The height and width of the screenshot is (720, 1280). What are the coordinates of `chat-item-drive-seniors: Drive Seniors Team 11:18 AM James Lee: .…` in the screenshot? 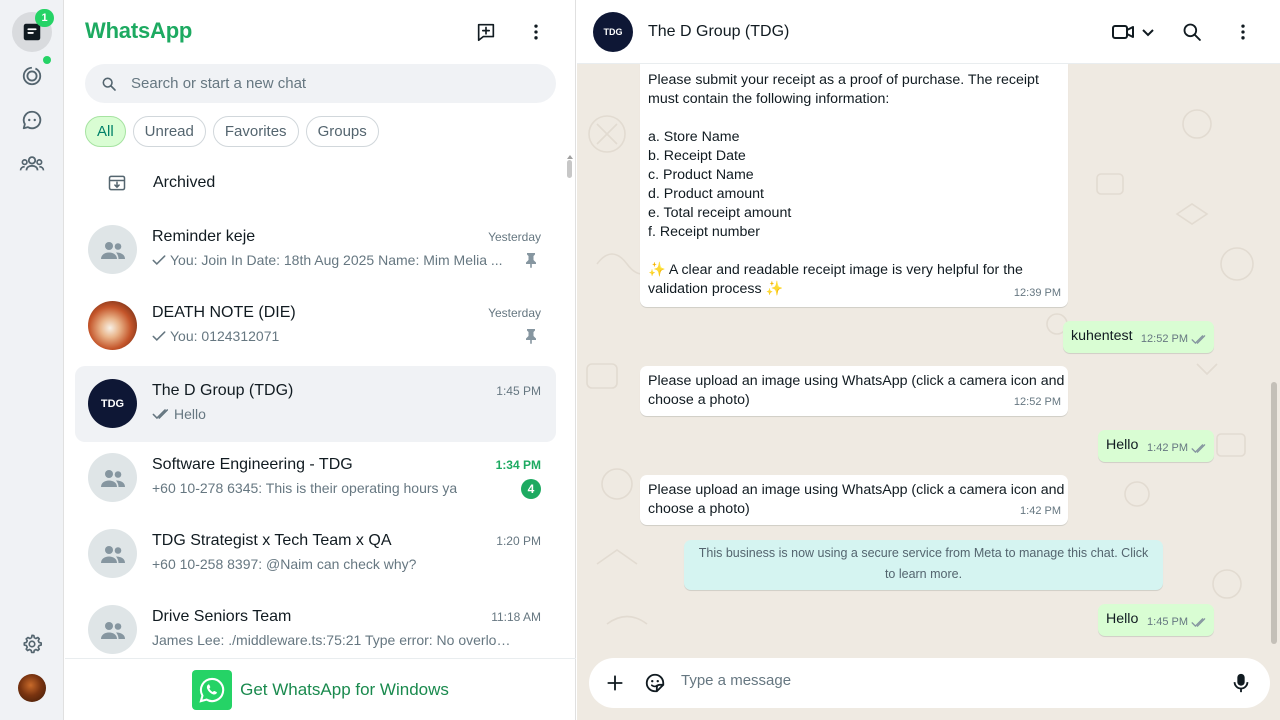 It's located at (315, 630).